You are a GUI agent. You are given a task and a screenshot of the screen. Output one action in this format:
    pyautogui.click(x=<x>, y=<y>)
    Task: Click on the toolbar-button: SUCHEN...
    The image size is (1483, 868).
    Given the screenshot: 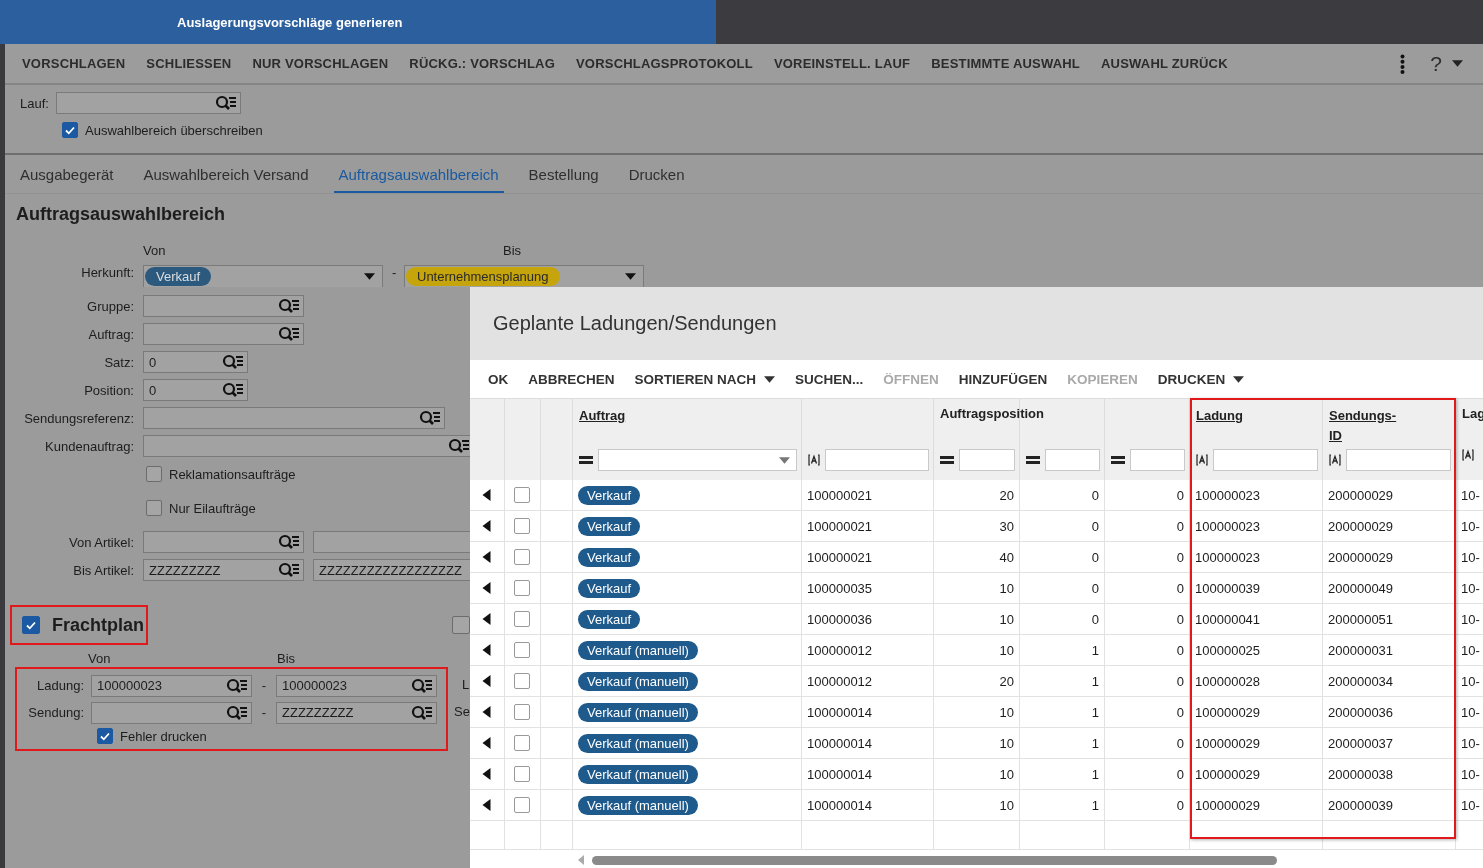 What is the action you would take?
    pyautogui.click(x=829, y=379)
    